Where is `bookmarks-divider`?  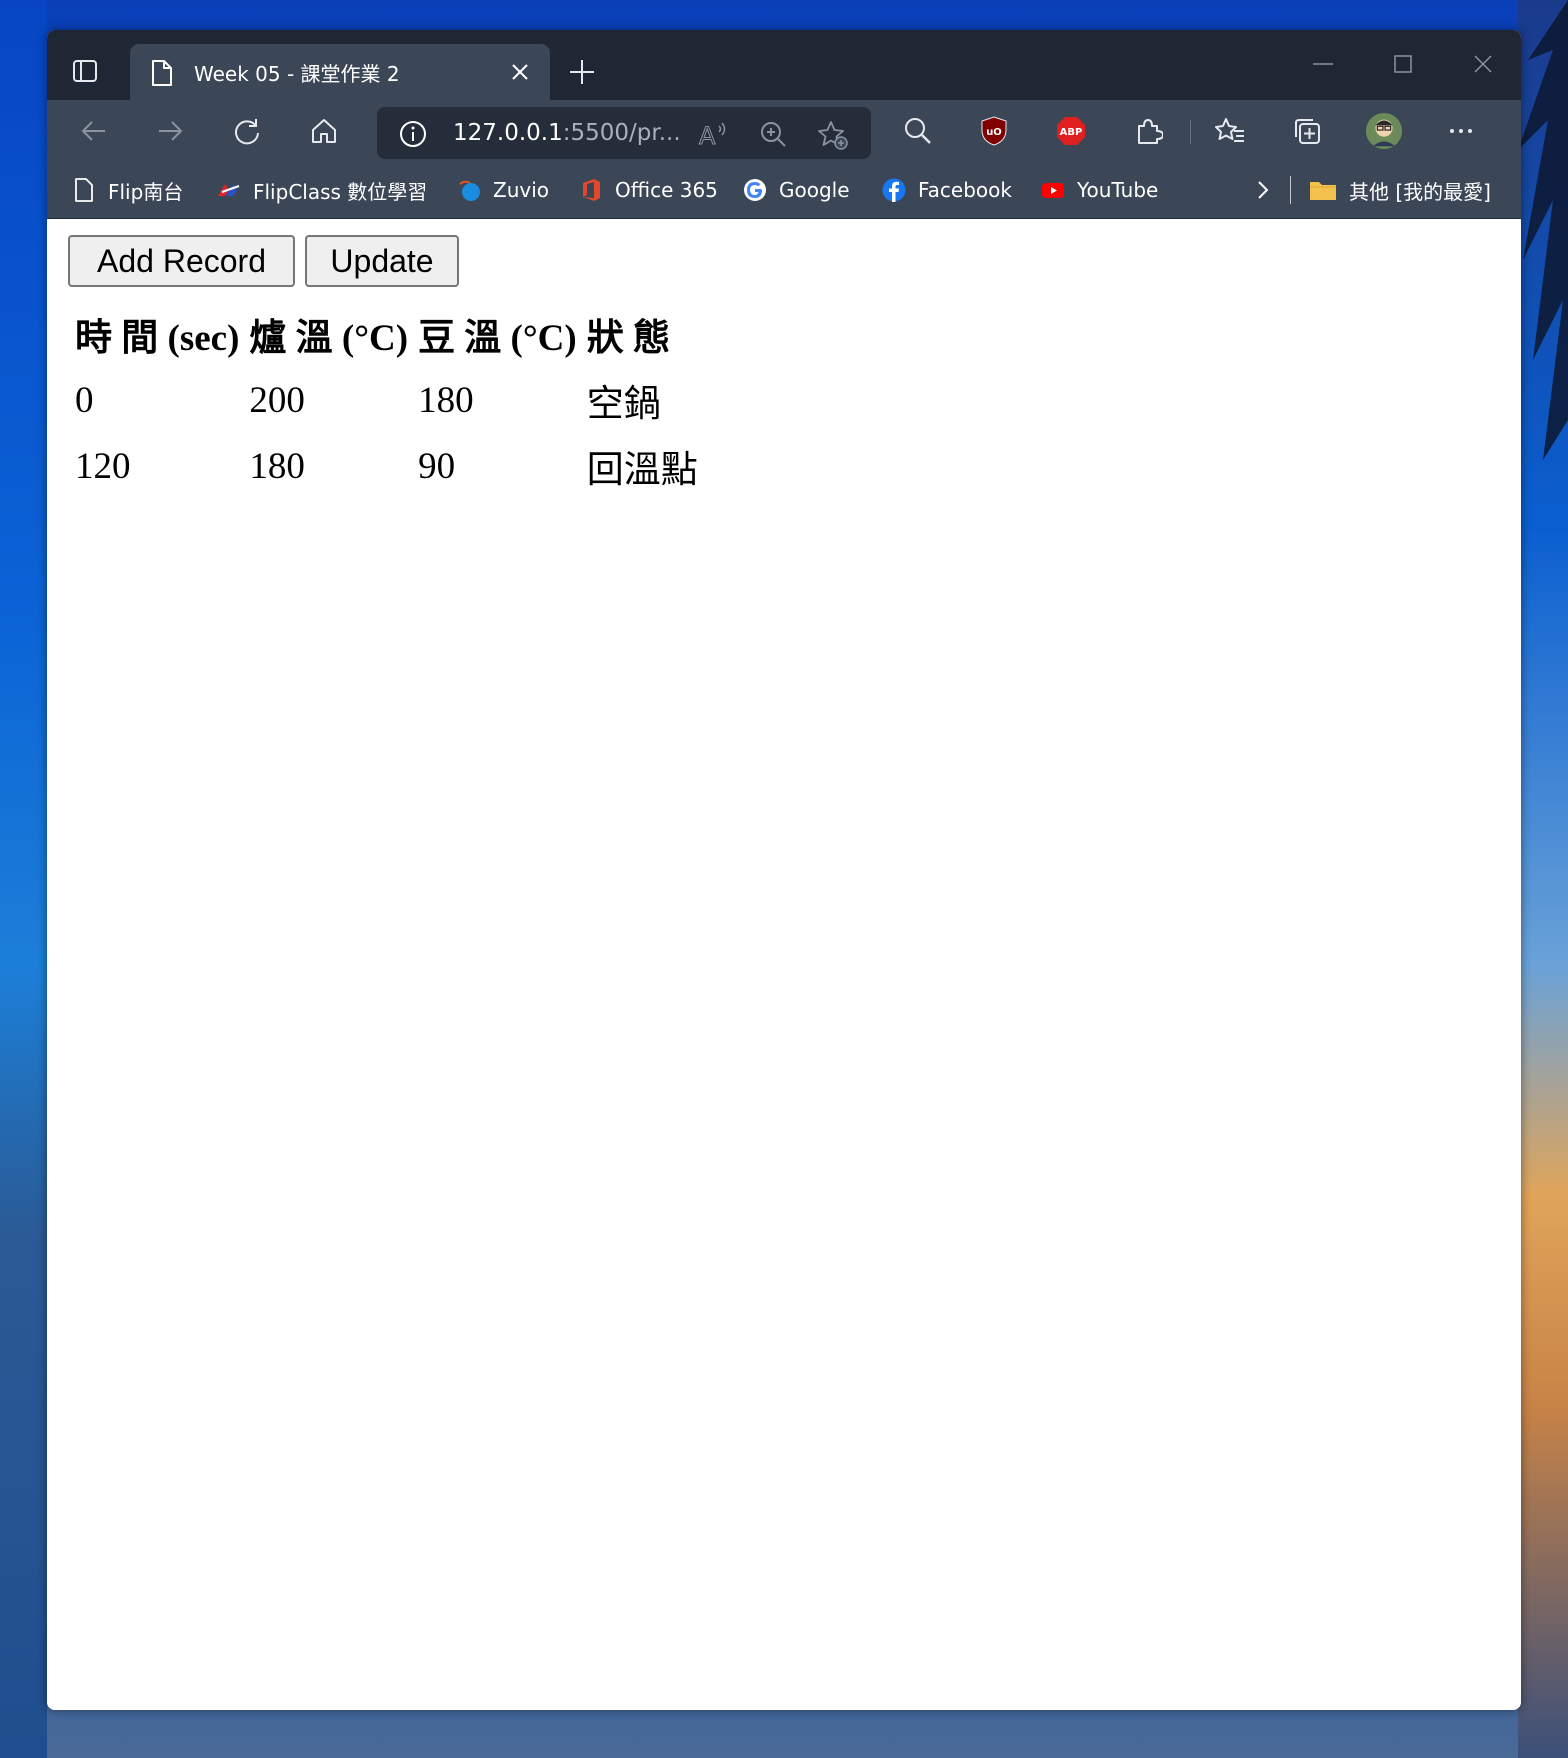
bookmarks-divider is located at coordinates (1290, 190).